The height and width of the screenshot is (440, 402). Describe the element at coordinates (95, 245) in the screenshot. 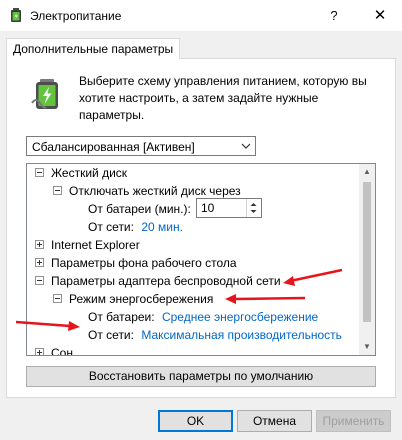

I see `tree-item-label: Internet Explorer` at that location.